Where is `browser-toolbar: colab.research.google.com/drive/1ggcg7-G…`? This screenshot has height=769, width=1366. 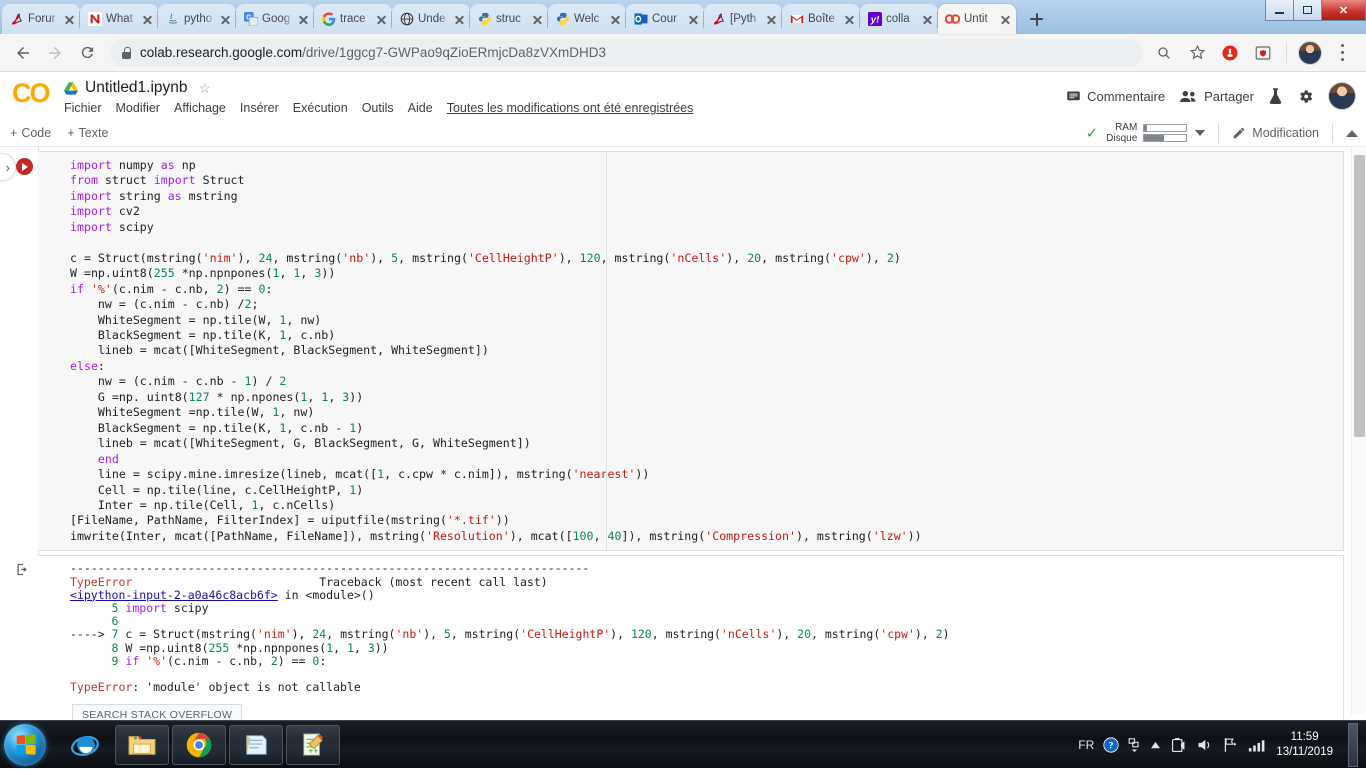 browser-toolbar: colab.research.google.com/drive/1ggcg7-G… is located at coordinates (683, 53).